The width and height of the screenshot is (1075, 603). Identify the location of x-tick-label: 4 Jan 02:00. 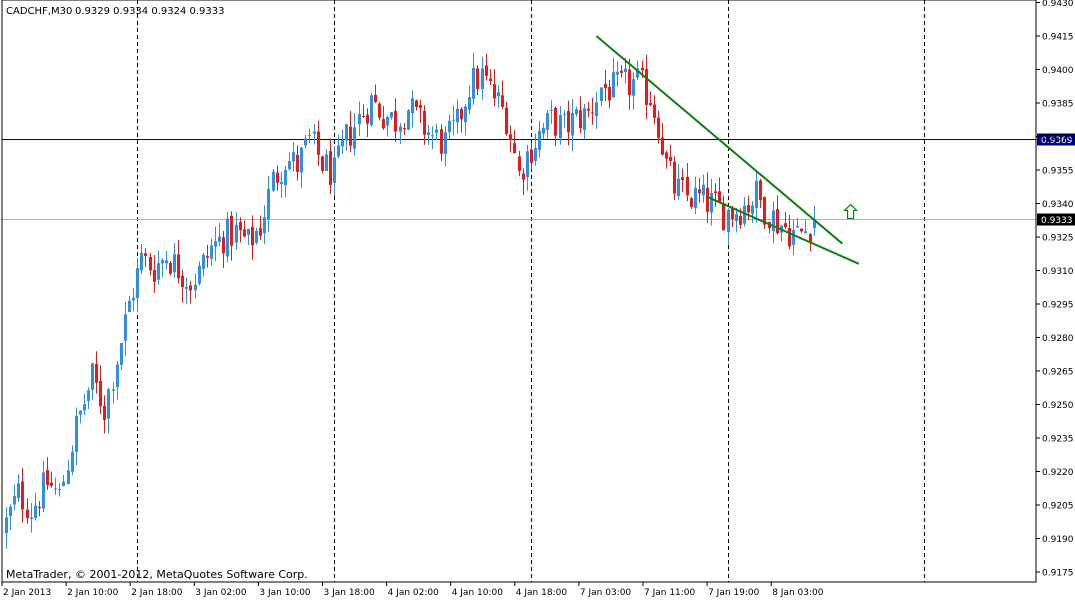
(414, 593).